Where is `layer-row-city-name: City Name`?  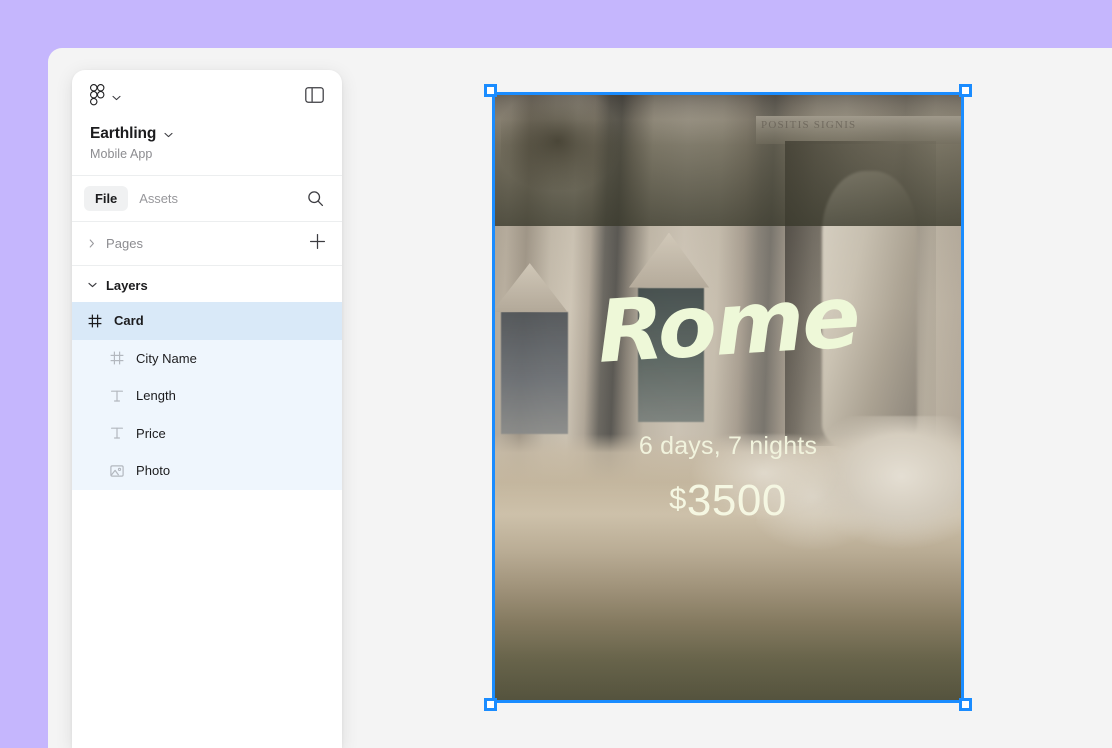 layer-row-city-name: City Name is located at coordinates (207, 358).